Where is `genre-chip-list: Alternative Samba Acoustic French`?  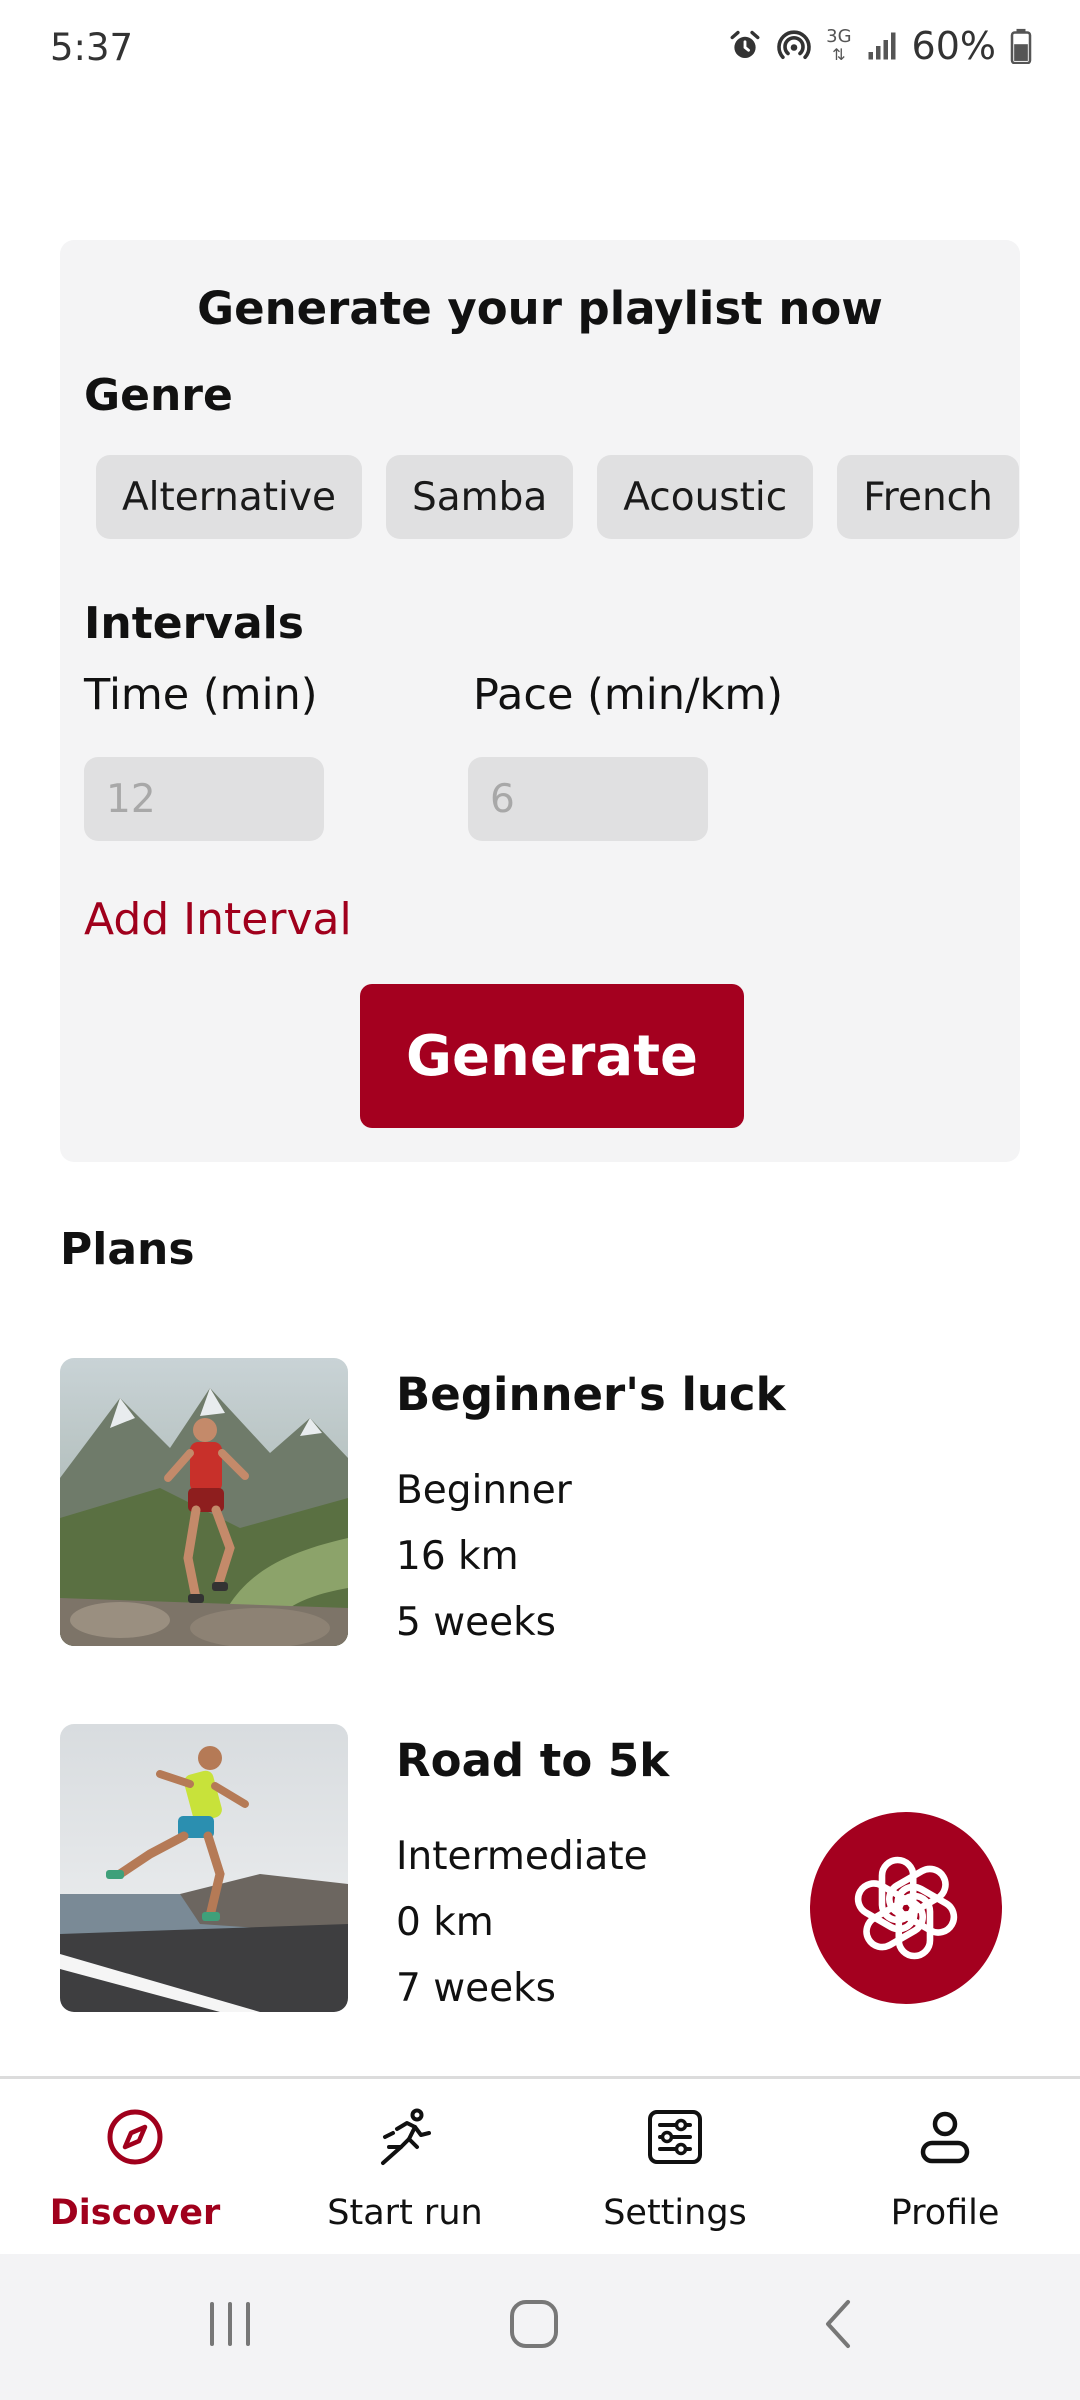 genre-chip-list: Alternative Samba Acoustic French is located at coordinates (558, 498).